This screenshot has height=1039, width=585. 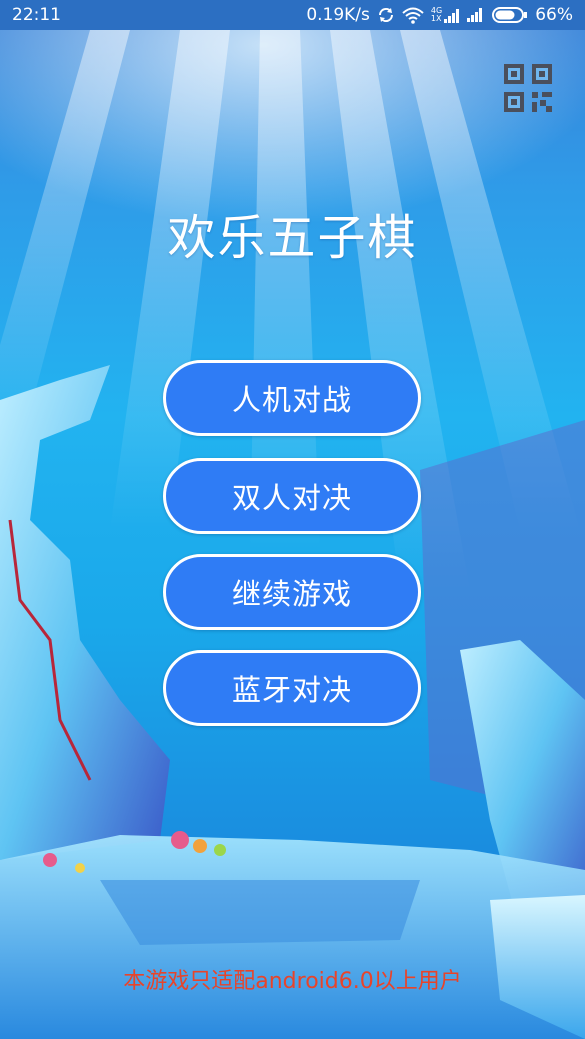 What do you see at coordinates (292, 15) in the screenshot?
I see `status-bar: 22:11 0.19K/s 4G 1X 66%` at bounding box center [292, 15].